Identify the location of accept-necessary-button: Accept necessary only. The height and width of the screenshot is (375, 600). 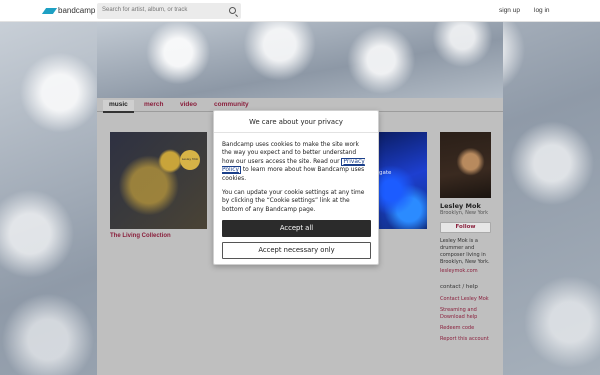
(296, 251).